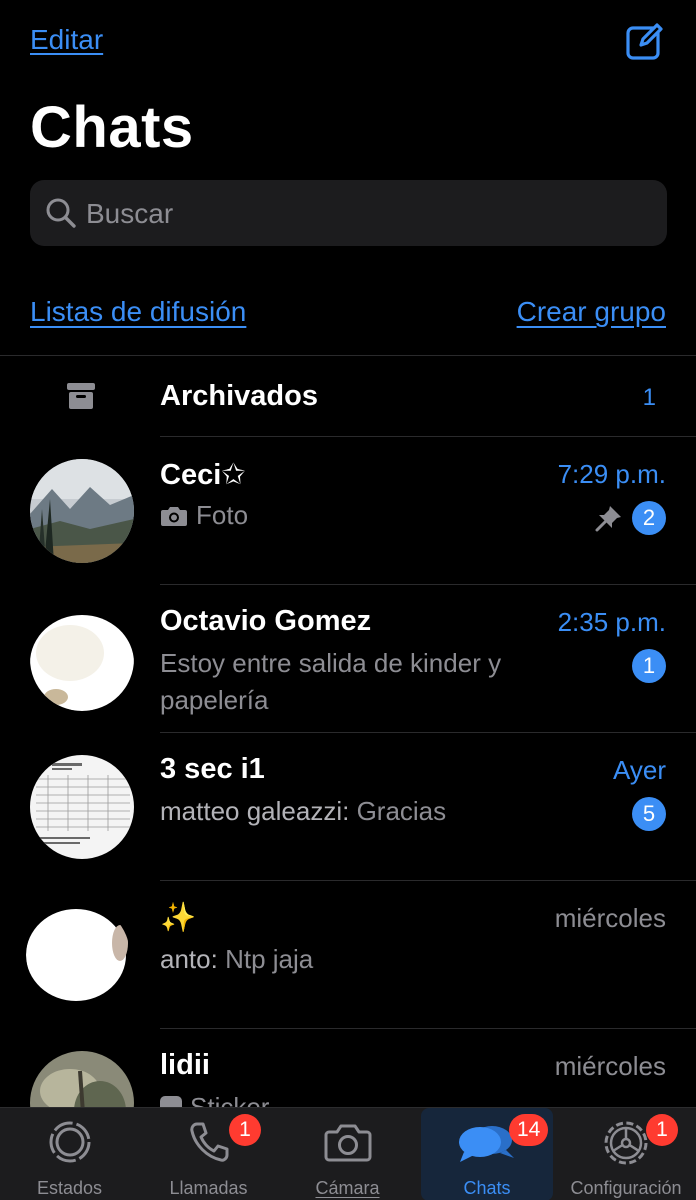 This screenshot has height=1200, width=696. What do you see at coordinates (112, 127) in the screenshot?
I see `page-title: Chats` at bounding box center [112, 127].